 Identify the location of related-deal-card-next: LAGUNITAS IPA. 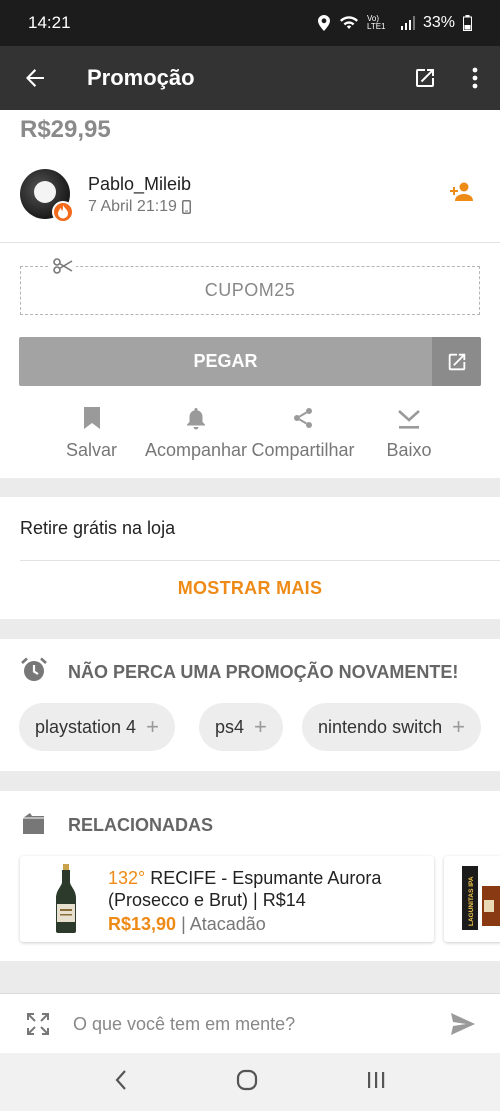
(472, 899).